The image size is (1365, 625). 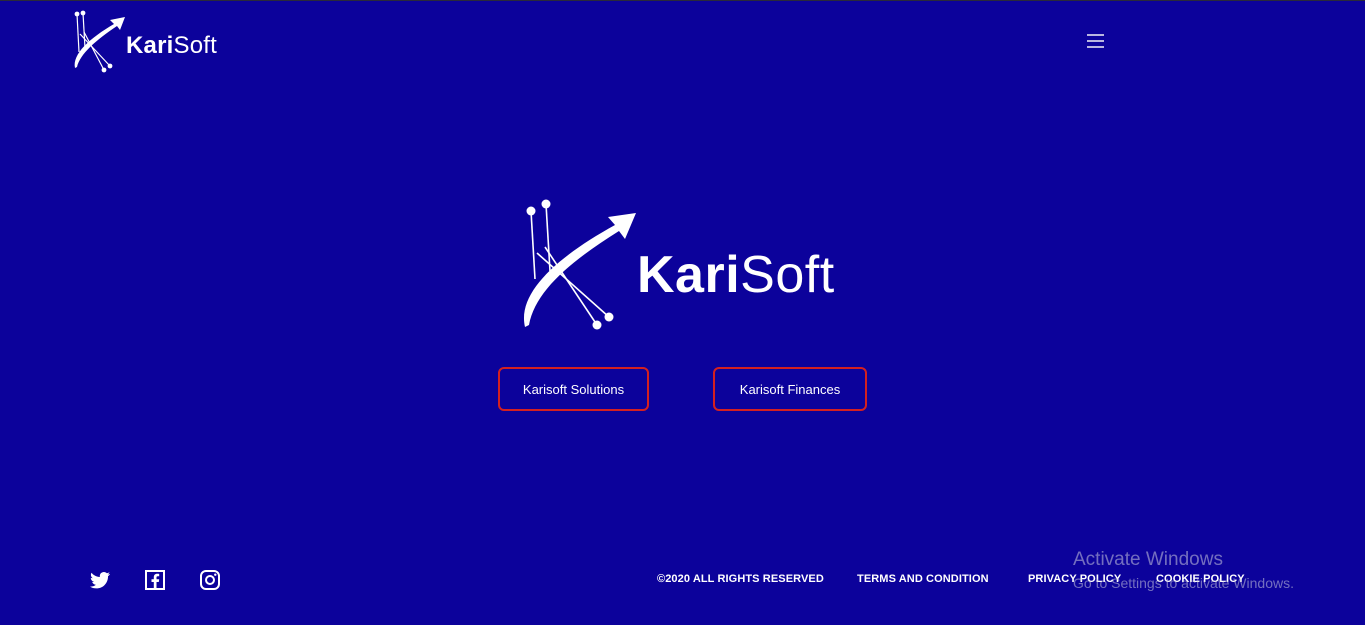 I want to click on karisoft-solutions-button: Karisoft Solutions, so click(x=573, y=389).